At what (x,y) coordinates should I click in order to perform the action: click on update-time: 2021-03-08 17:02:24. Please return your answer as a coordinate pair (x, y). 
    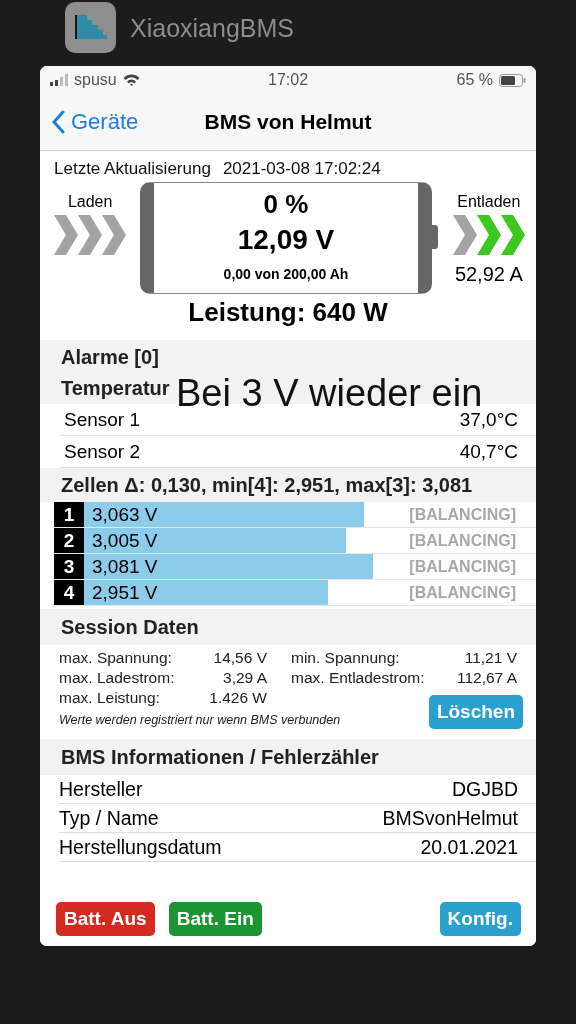
    Looking at the image, I should click on (301, 169).